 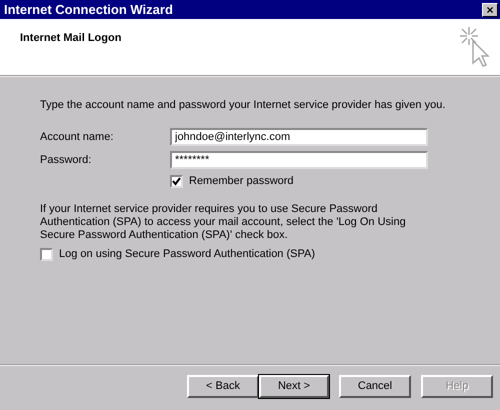 I want to click on spa-note-text: If your Internet service provider requires you to use Secure Password Authentication (SPA) to access your mail account, select the 'Log On Using Secure Password Authentication (SPA)' check box., so click(x=223, y=222).